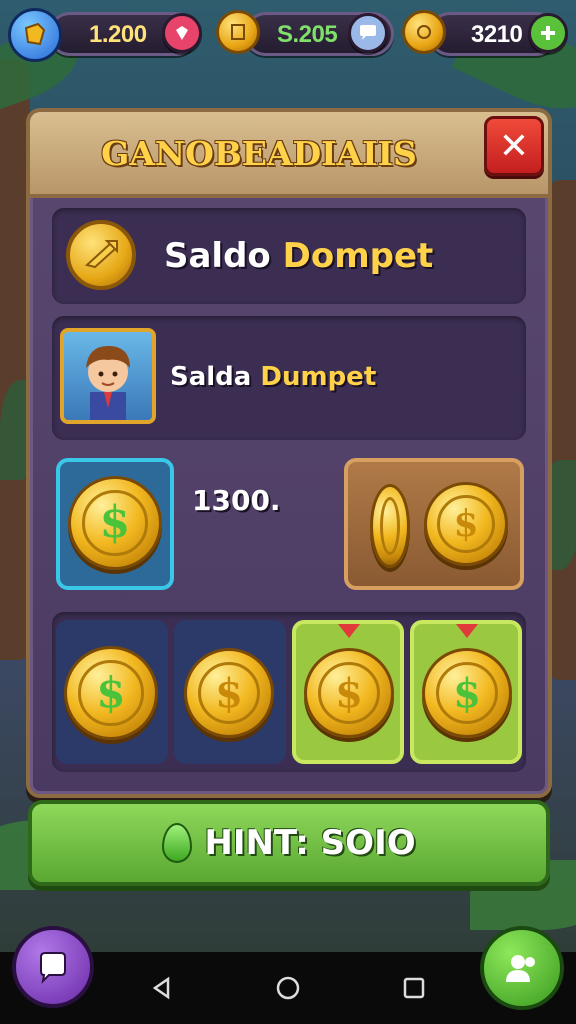 This screenshot has height=1024, width=576. What do you see at coordinates (35, 35) in the screenshot?
I see `map-icon` at bounding box center [35, 35].